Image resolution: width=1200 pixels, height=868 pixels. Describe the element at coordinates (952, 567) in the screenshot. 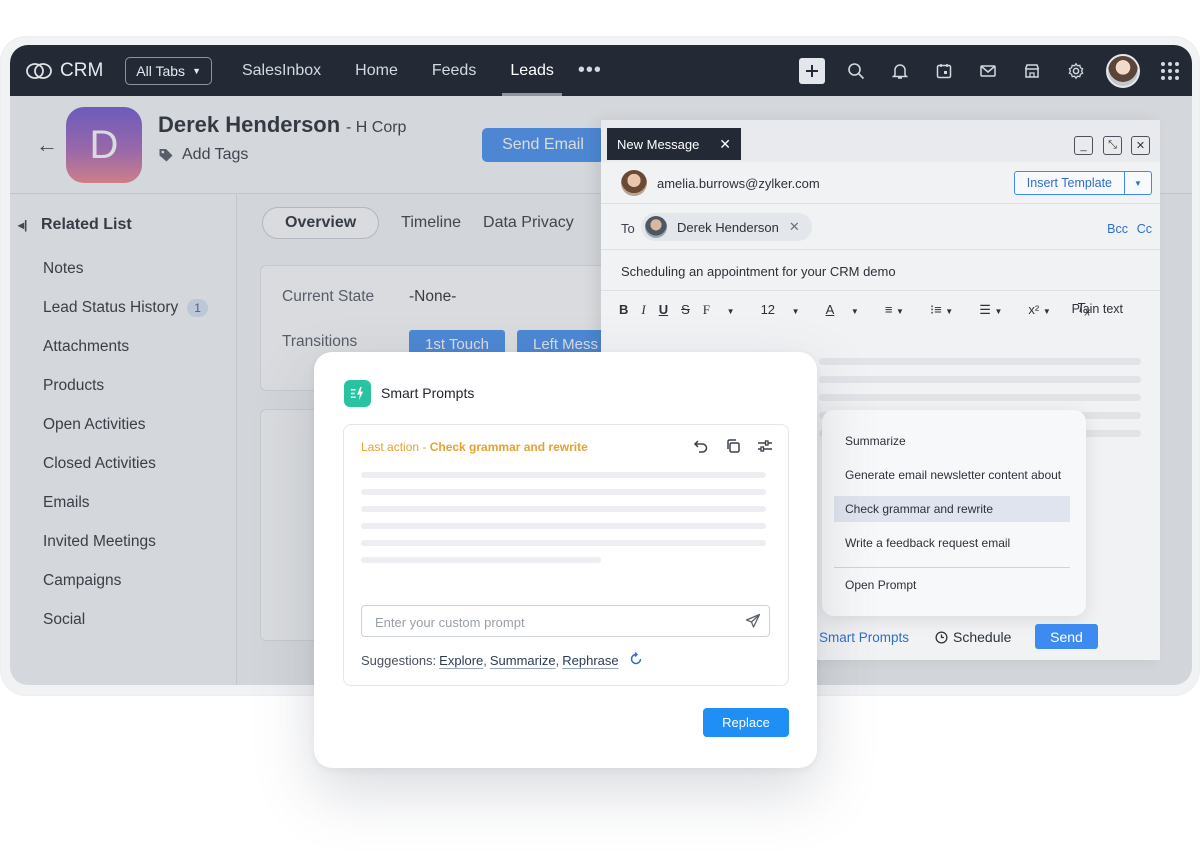

I see `menu-divider` at that location.